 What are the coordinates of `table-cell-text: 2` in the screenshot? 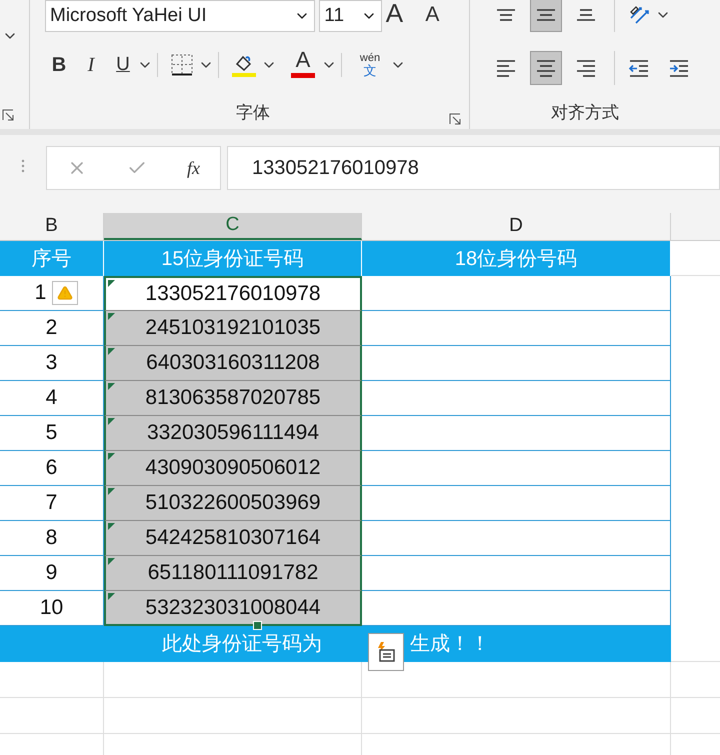 It's located at (52, 328).